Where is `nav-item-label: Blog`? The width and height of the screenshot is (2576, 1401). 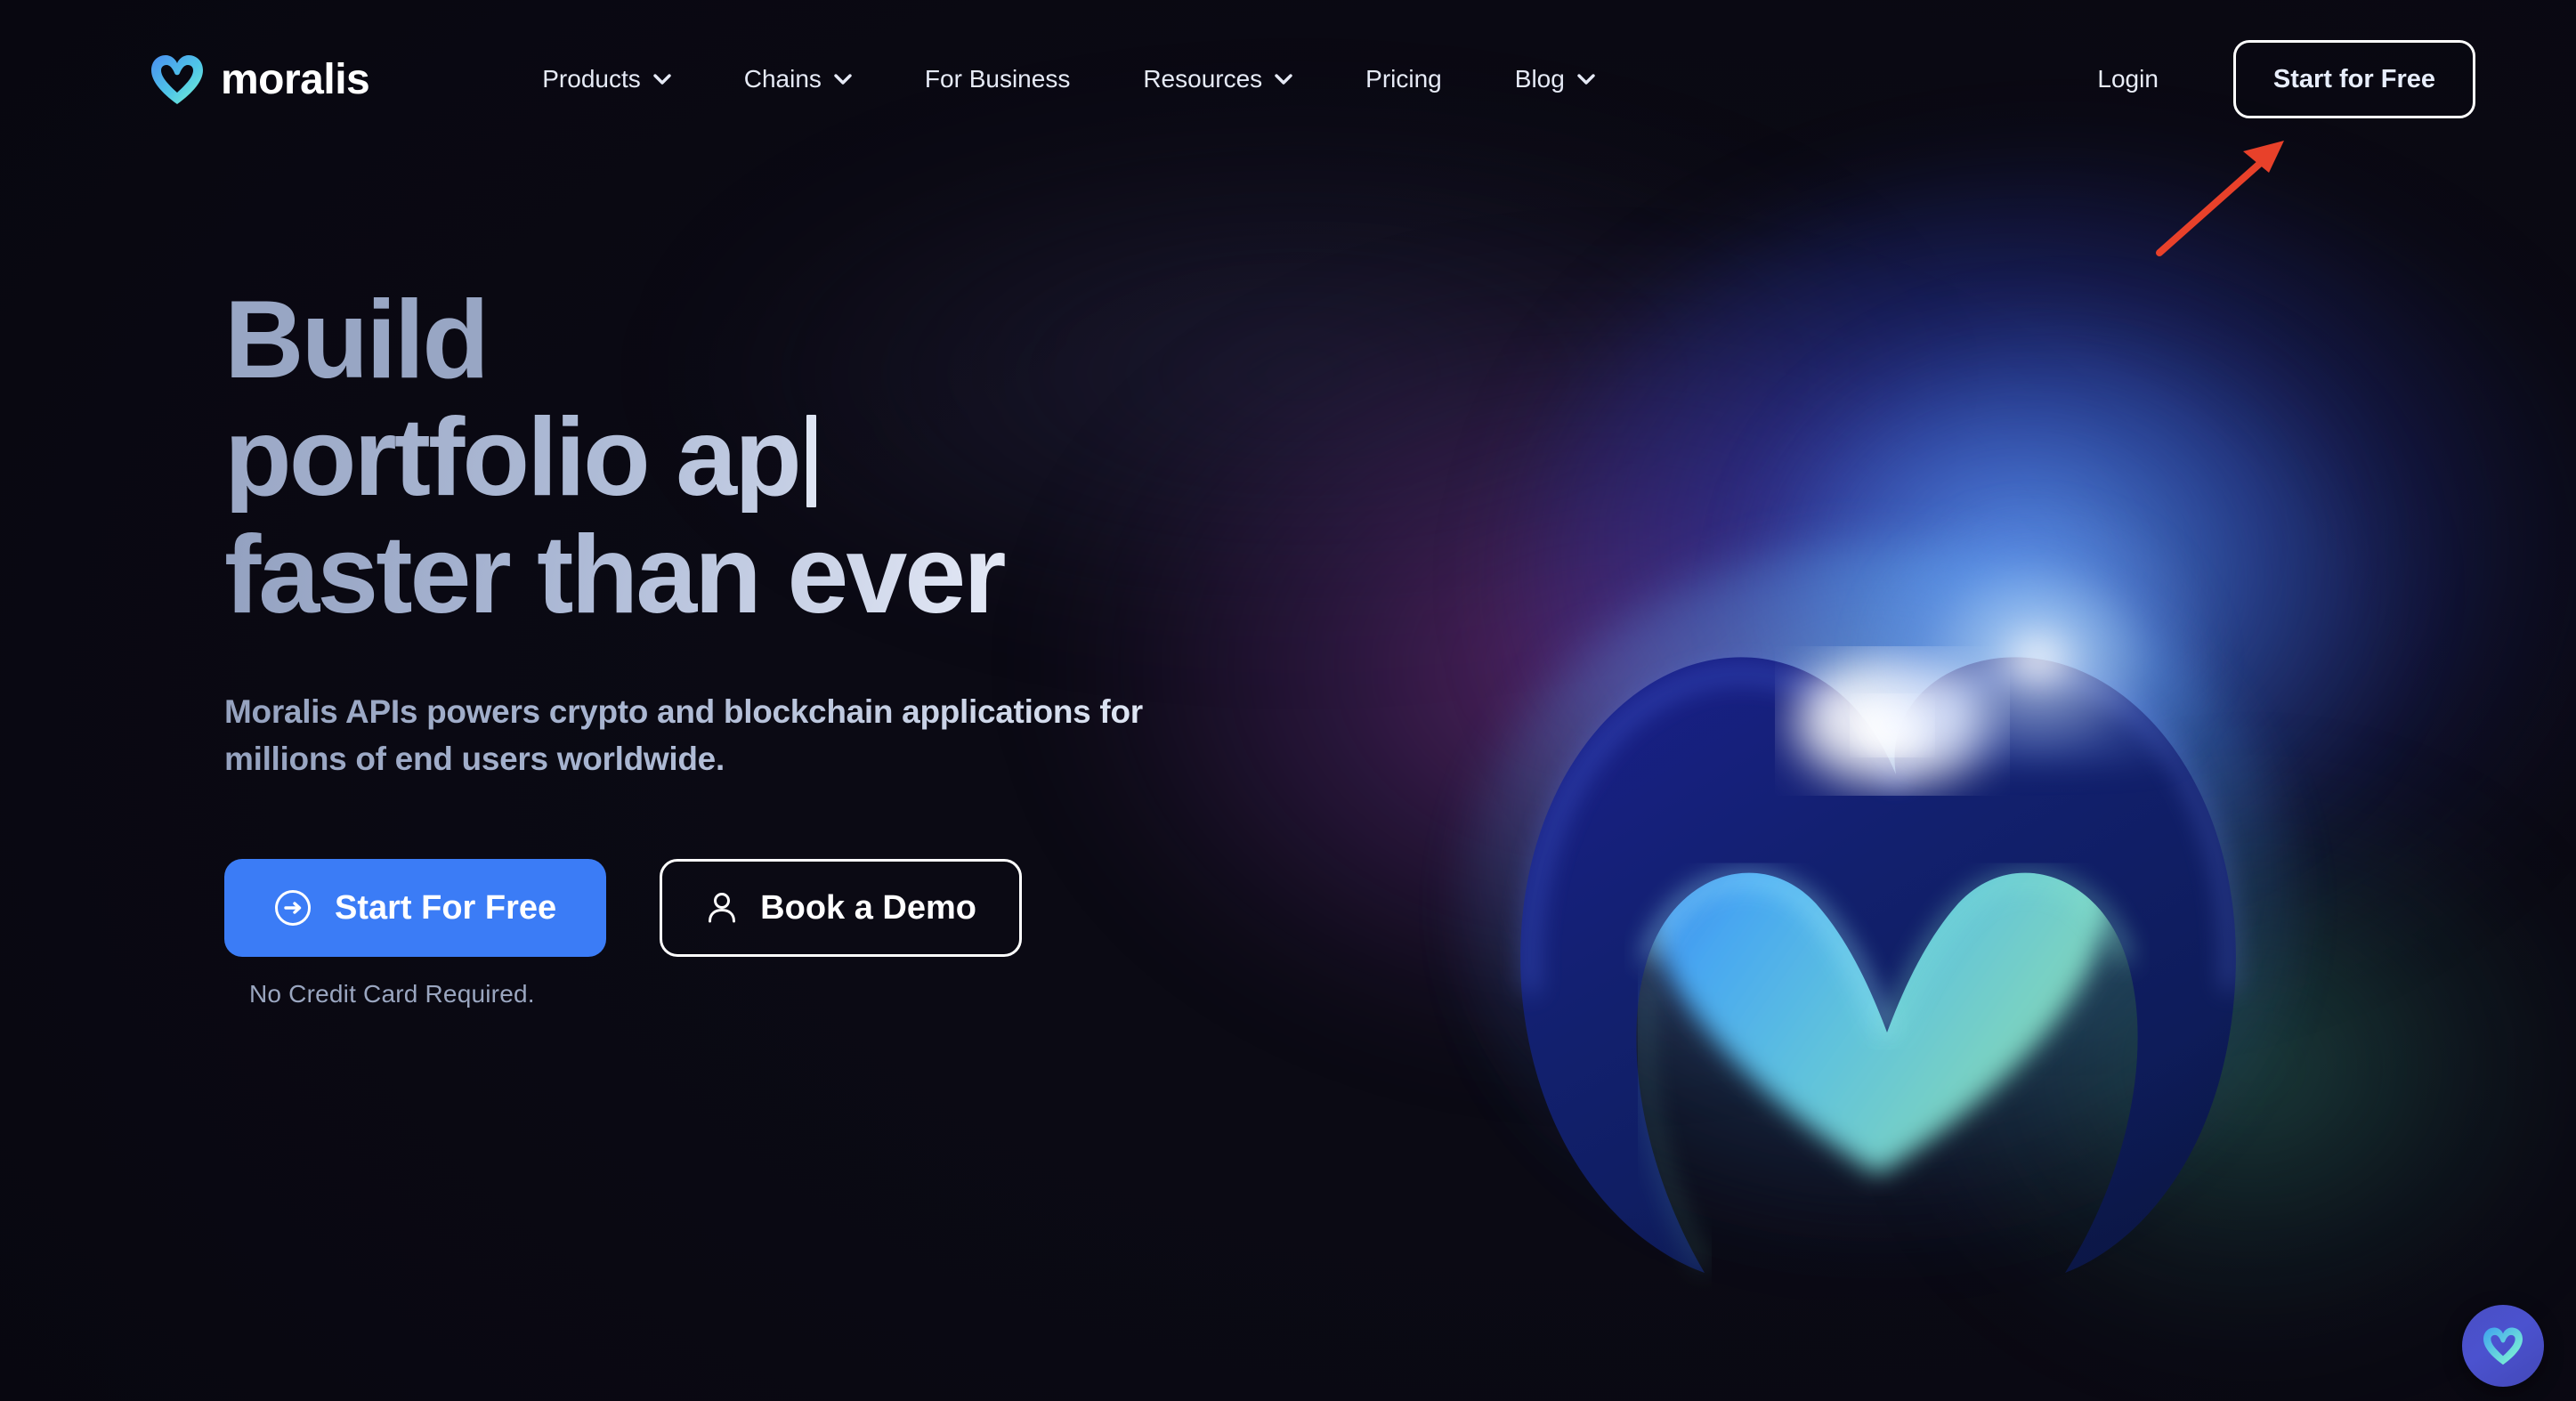 nav-item-label: Blog is located at coordinates (1539, 79).